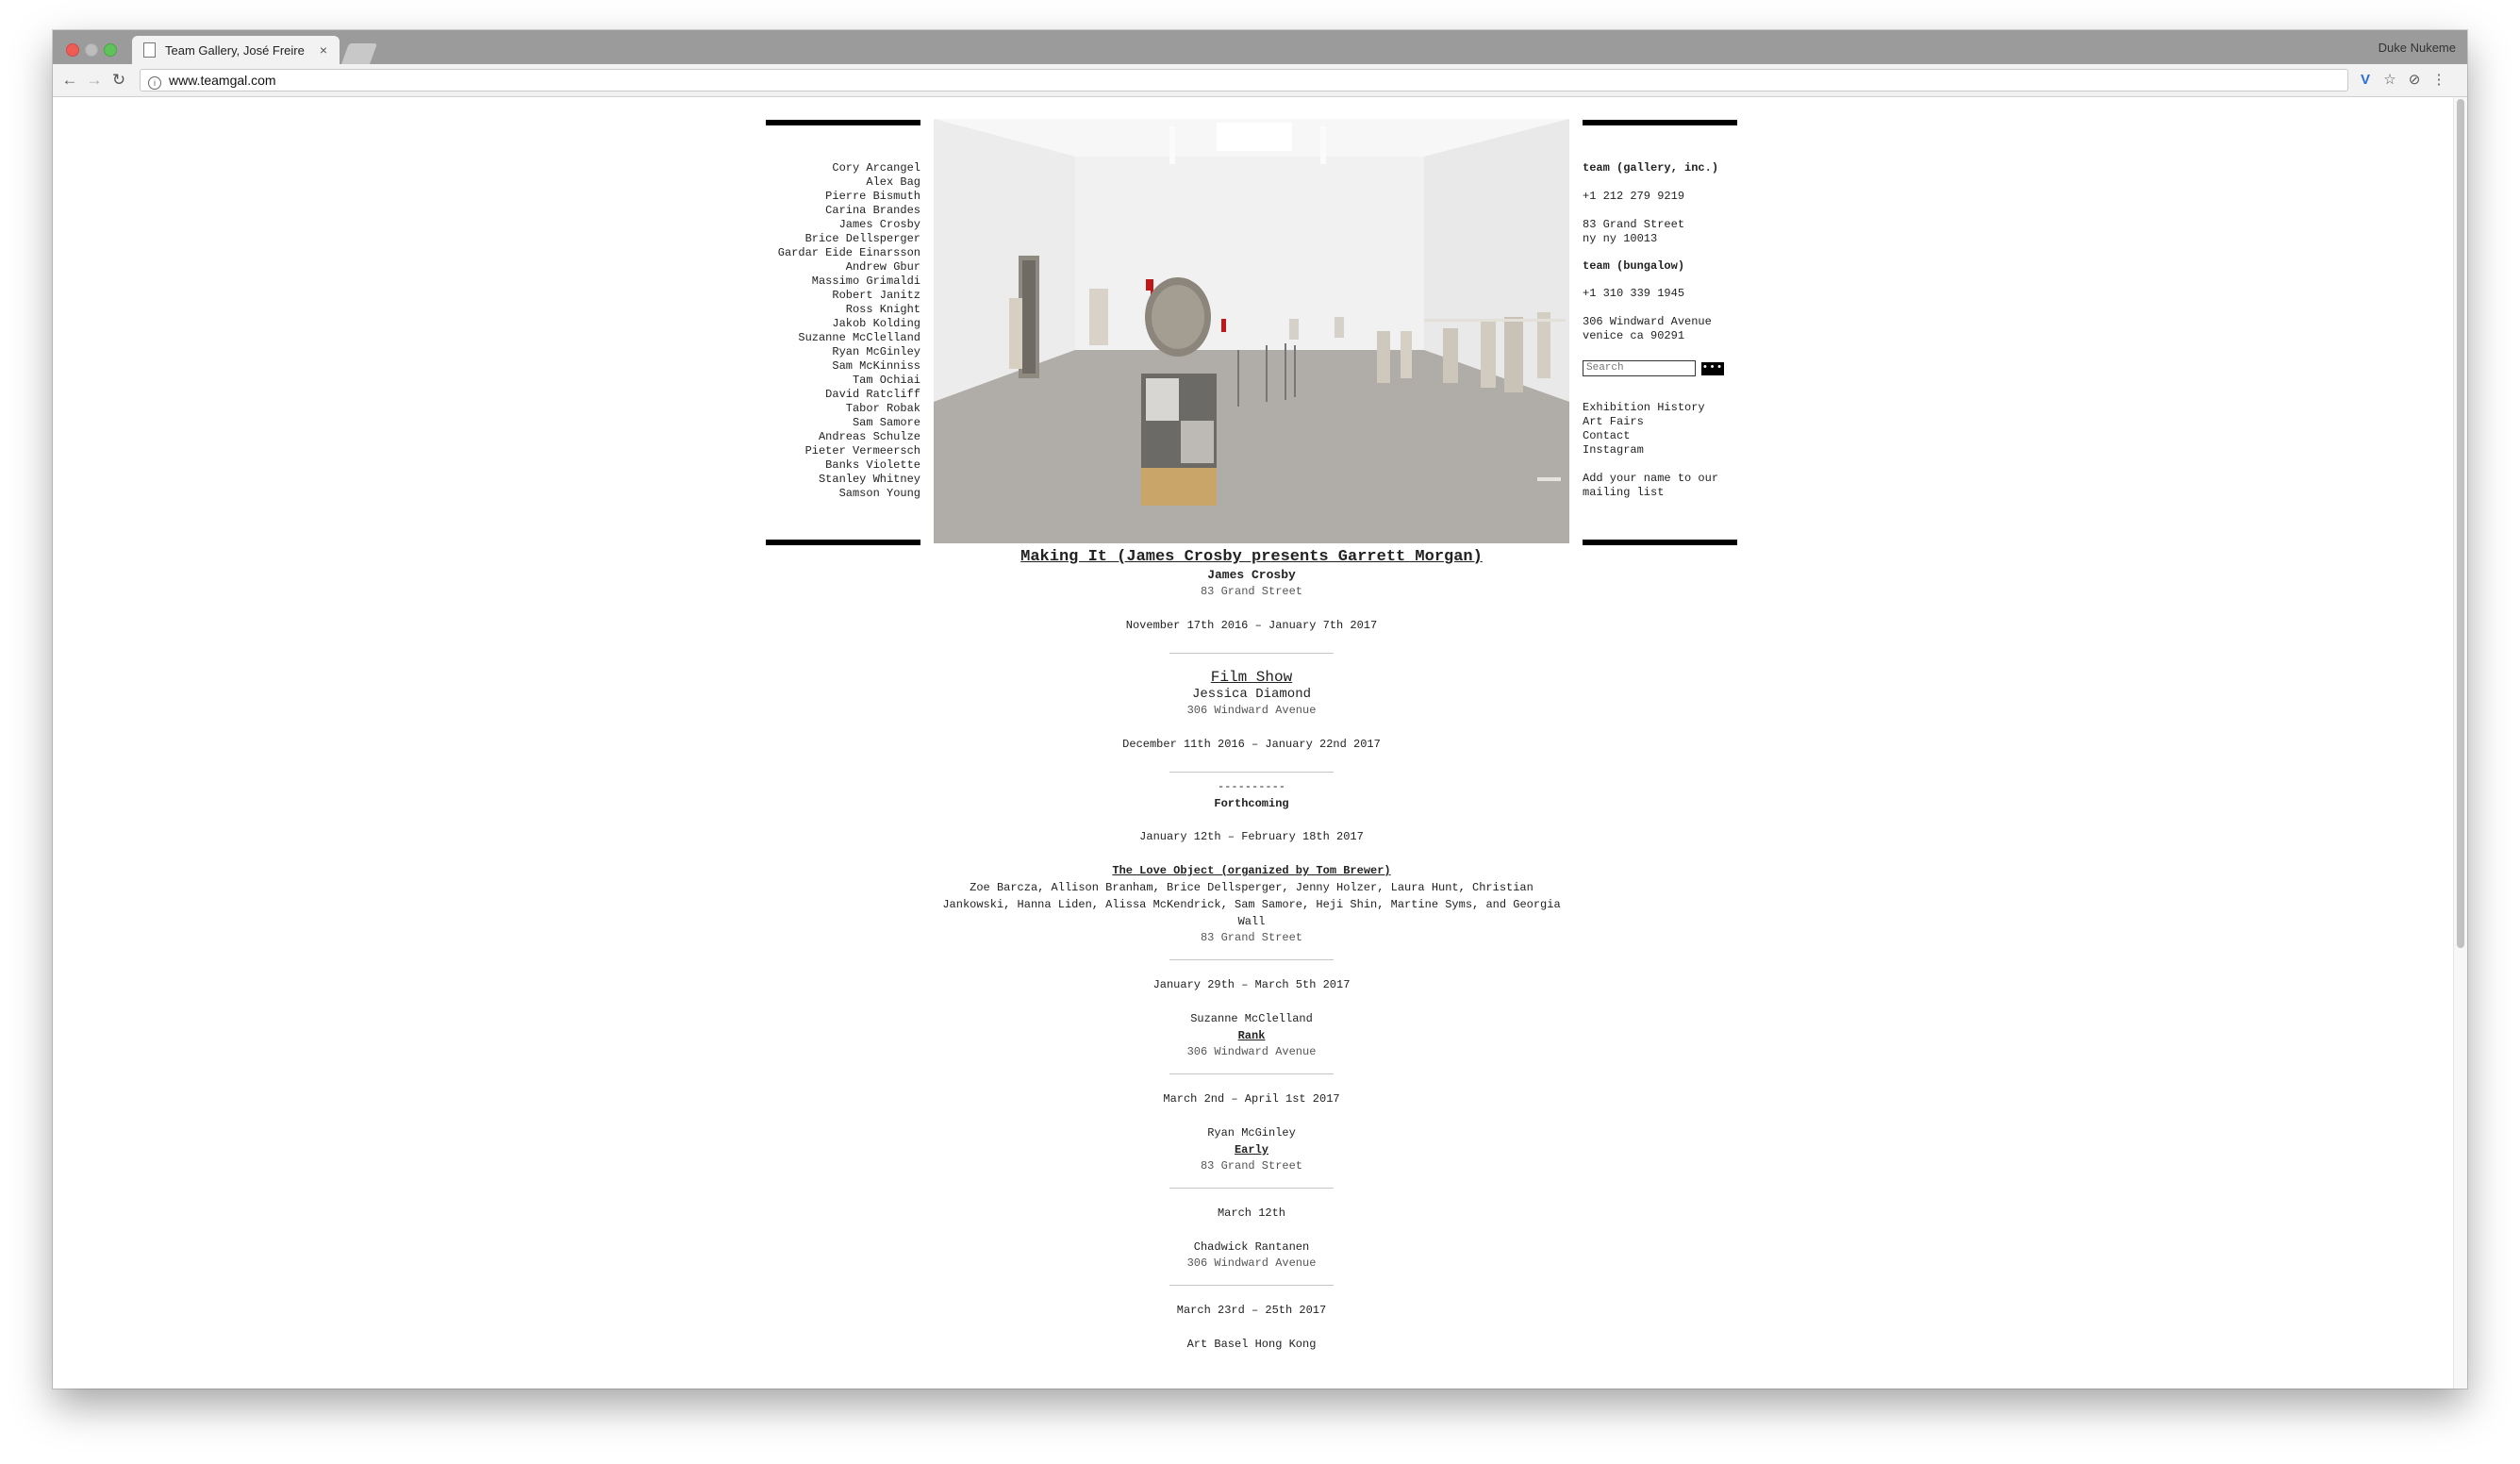 Image resolution: width=2520 pixels, height=1464 pixels. I want to click on artist-link: Tam Ochiai, so click(843, 381).